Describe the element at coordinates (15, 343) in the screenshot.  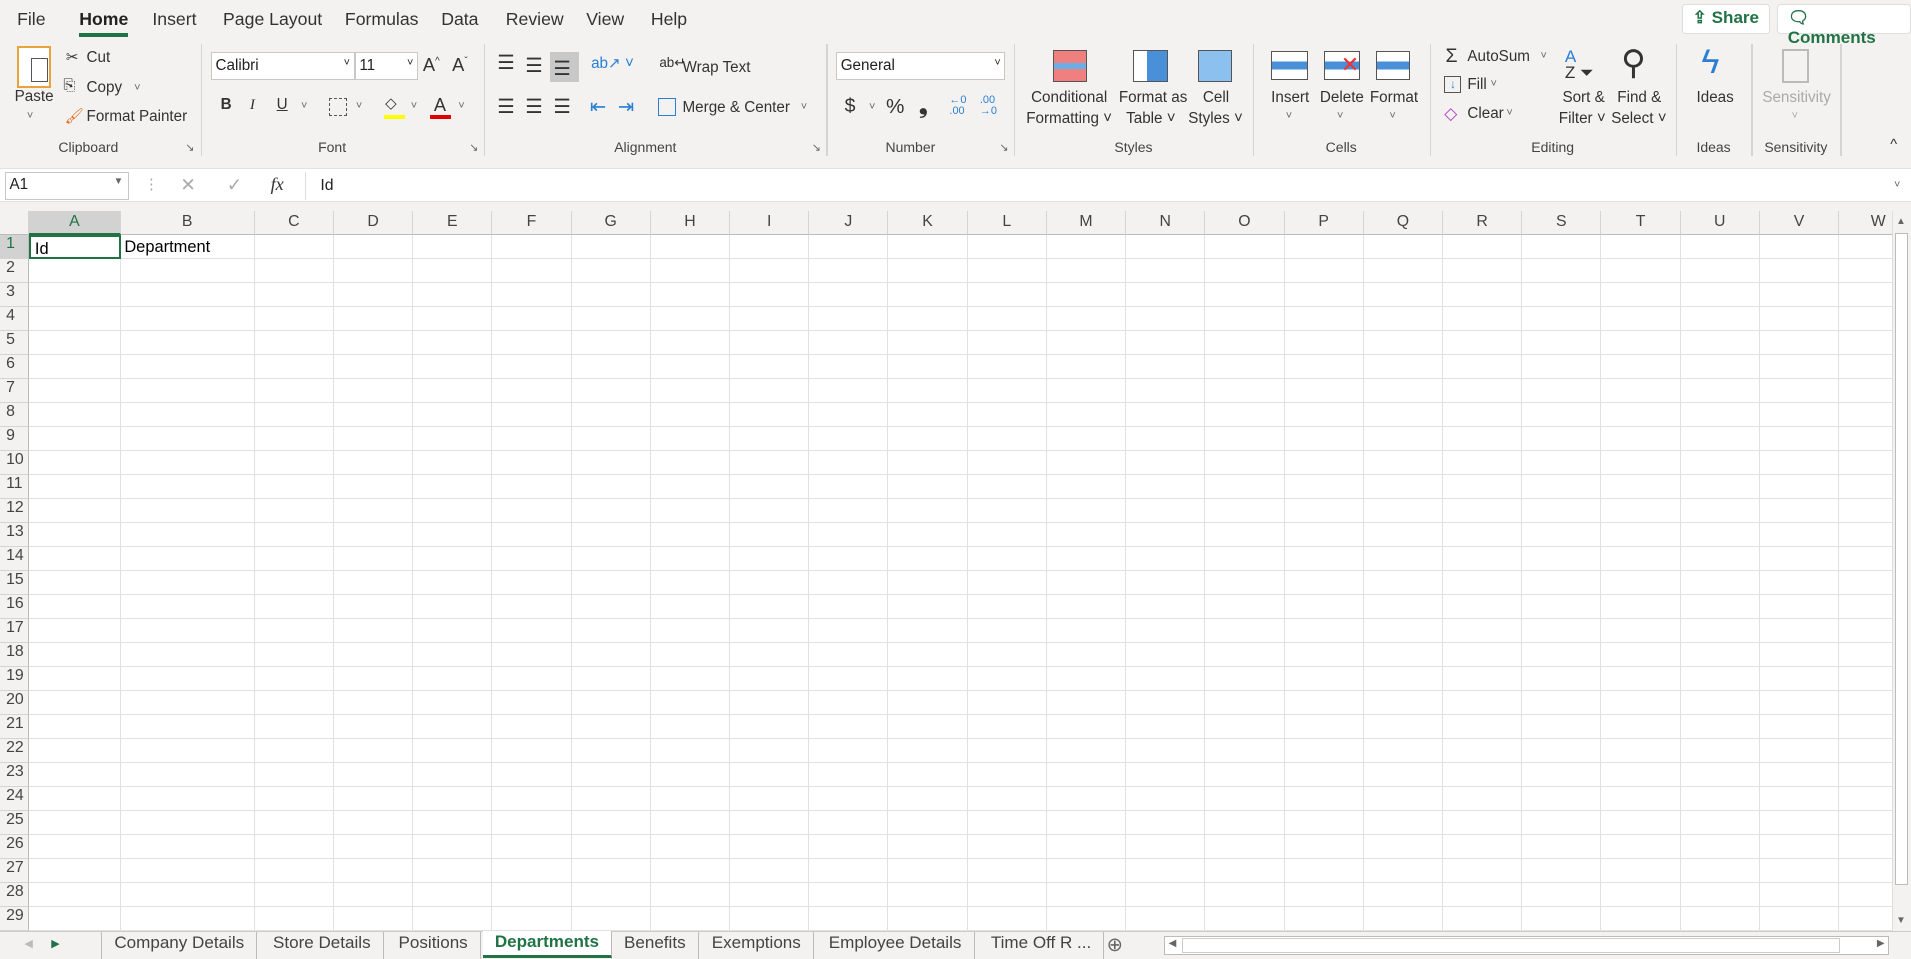
I see `row-header-5: 5` at that location.